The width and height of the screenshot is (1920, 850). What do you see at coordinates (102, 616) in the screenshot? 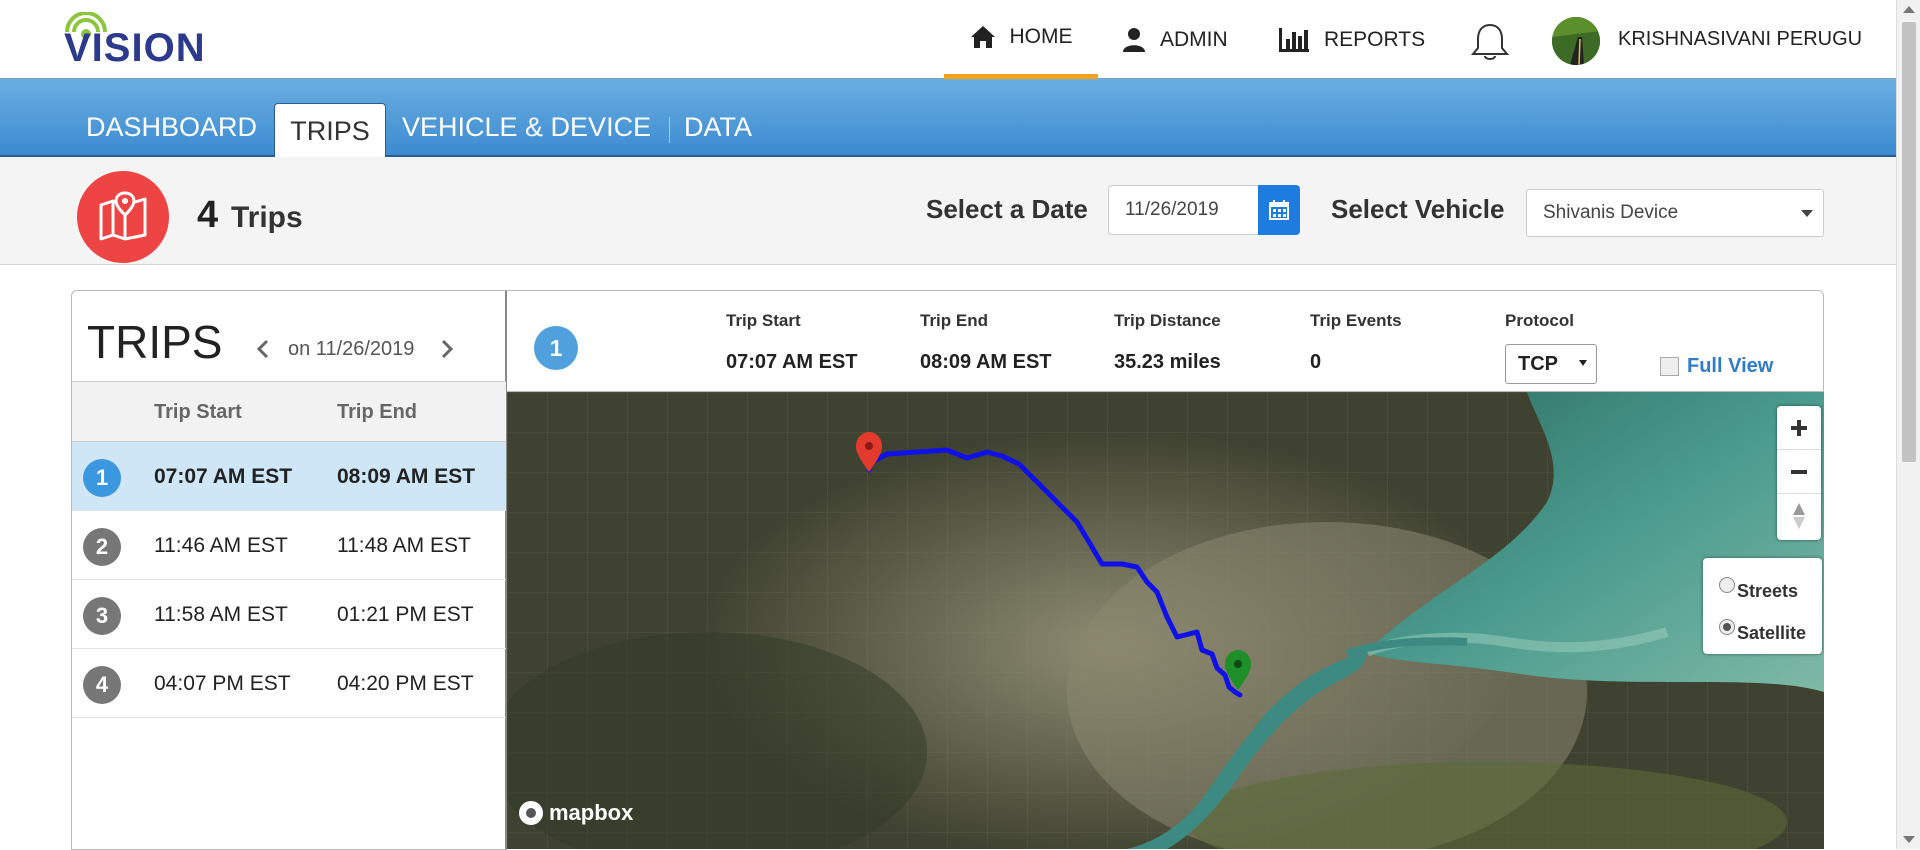
I see `trip-number-badge: 3` at bounding box center [102, 616].